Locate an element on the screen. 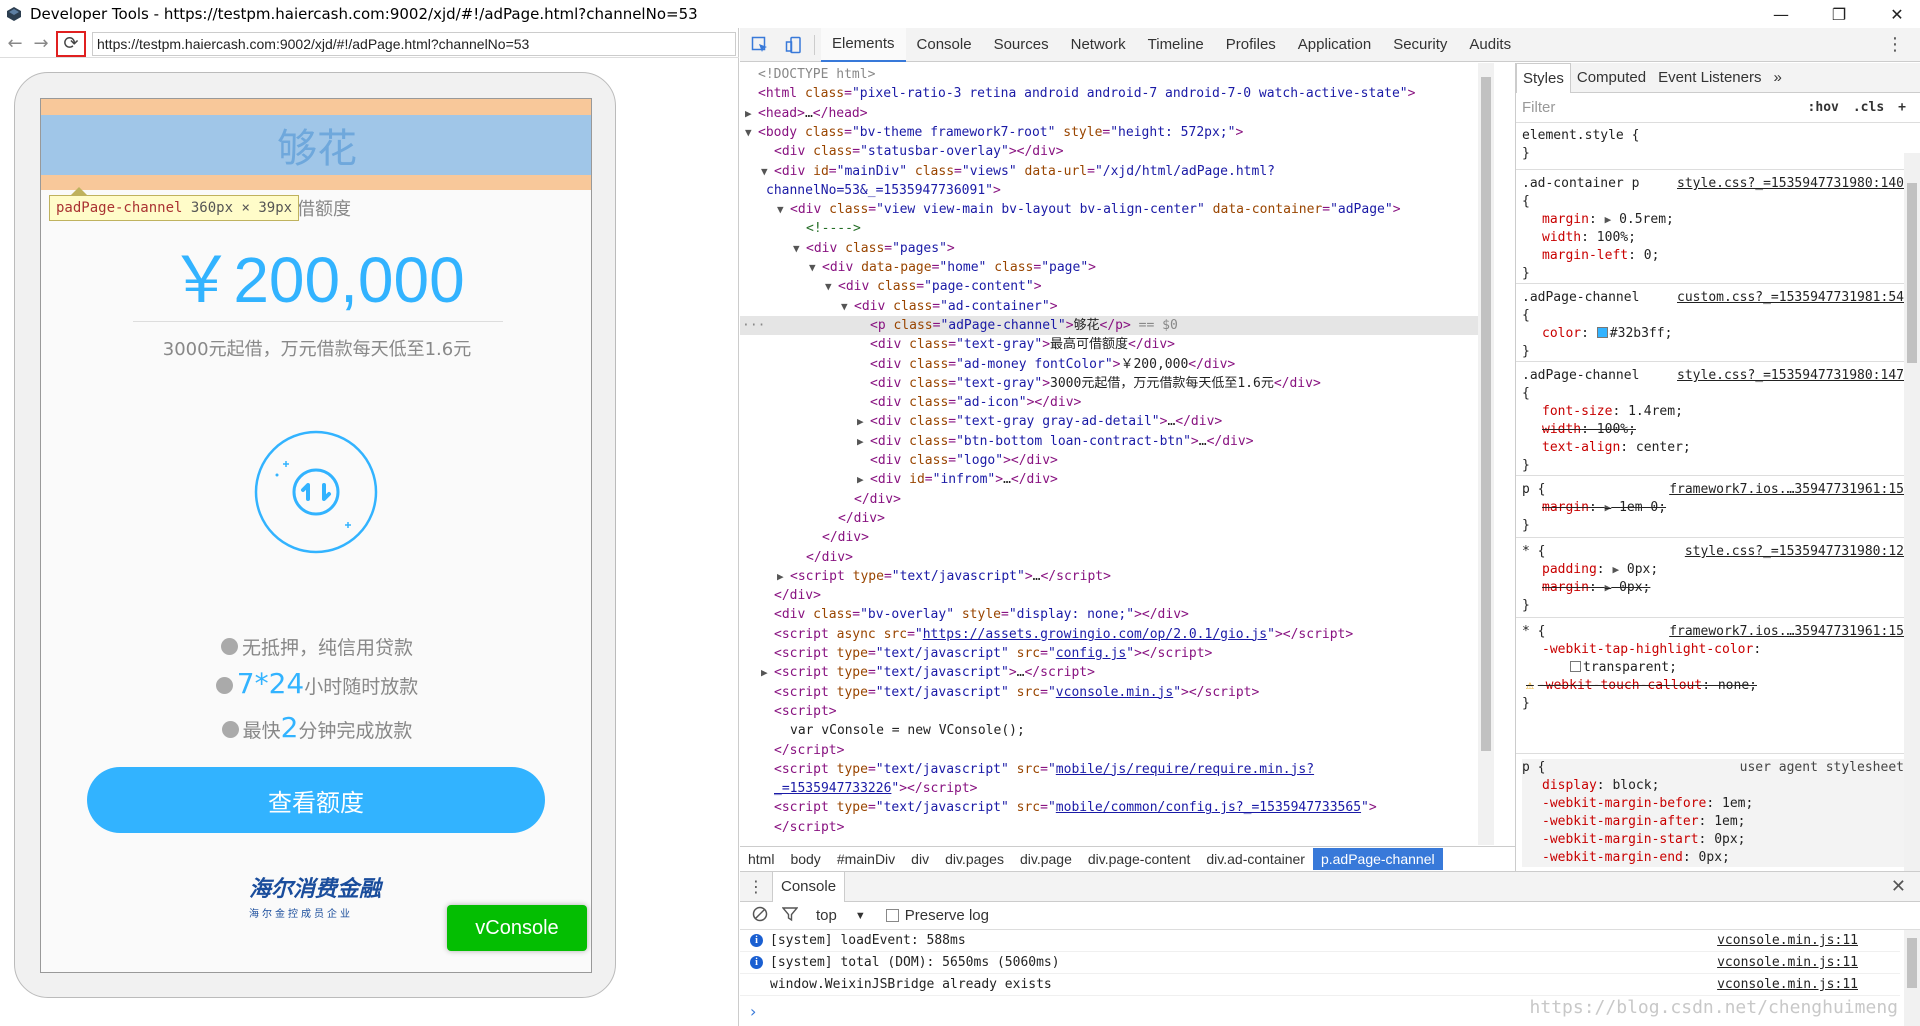 Image resolution: width=1920 pixels, height=1026 pixels. close-drawer-icon: ✕ is located at coordinates (1898, 886).